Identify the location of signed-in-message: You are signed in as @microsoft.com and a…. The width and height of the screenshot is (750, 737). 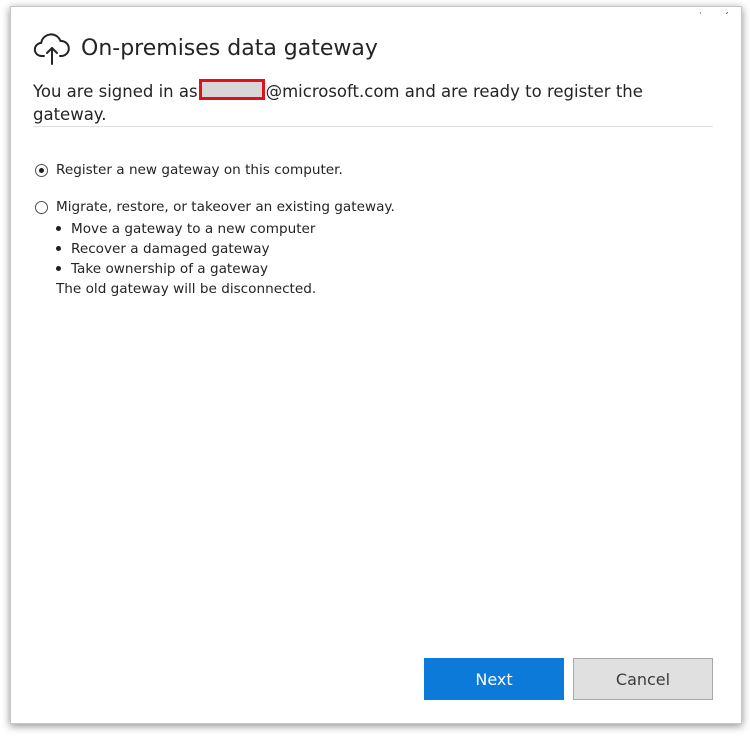
(343, 102).